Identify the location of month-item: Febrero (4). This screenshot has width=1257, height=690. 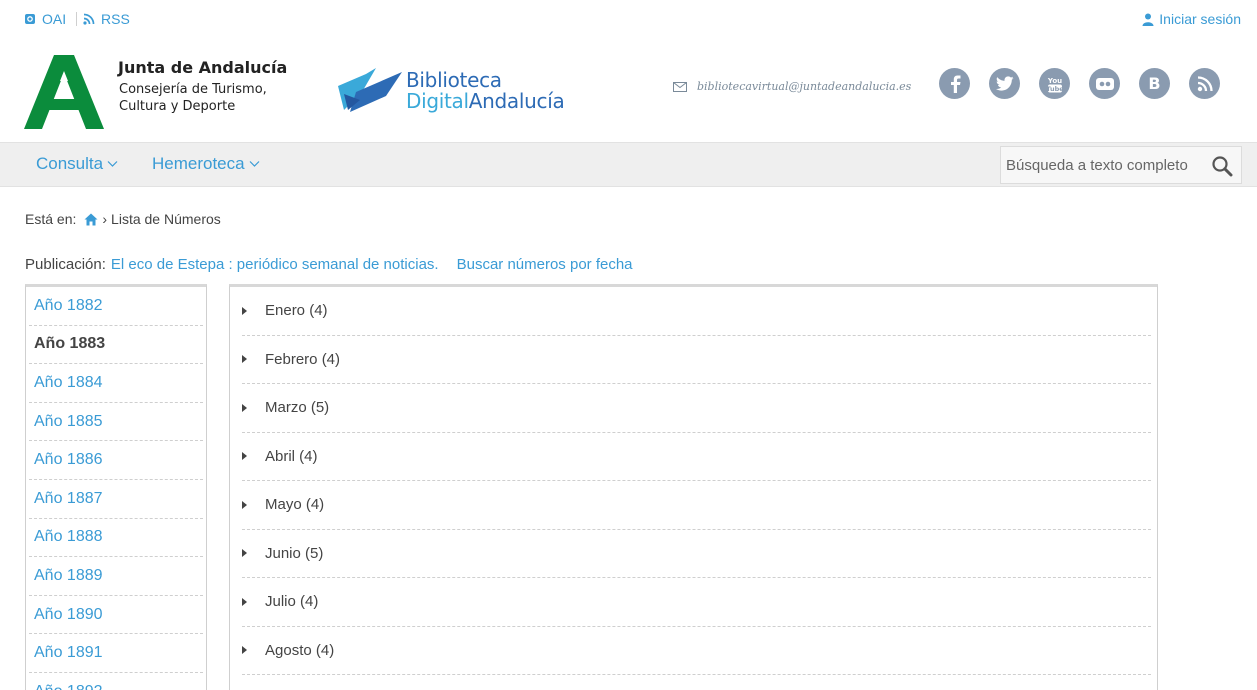
(696, 360).